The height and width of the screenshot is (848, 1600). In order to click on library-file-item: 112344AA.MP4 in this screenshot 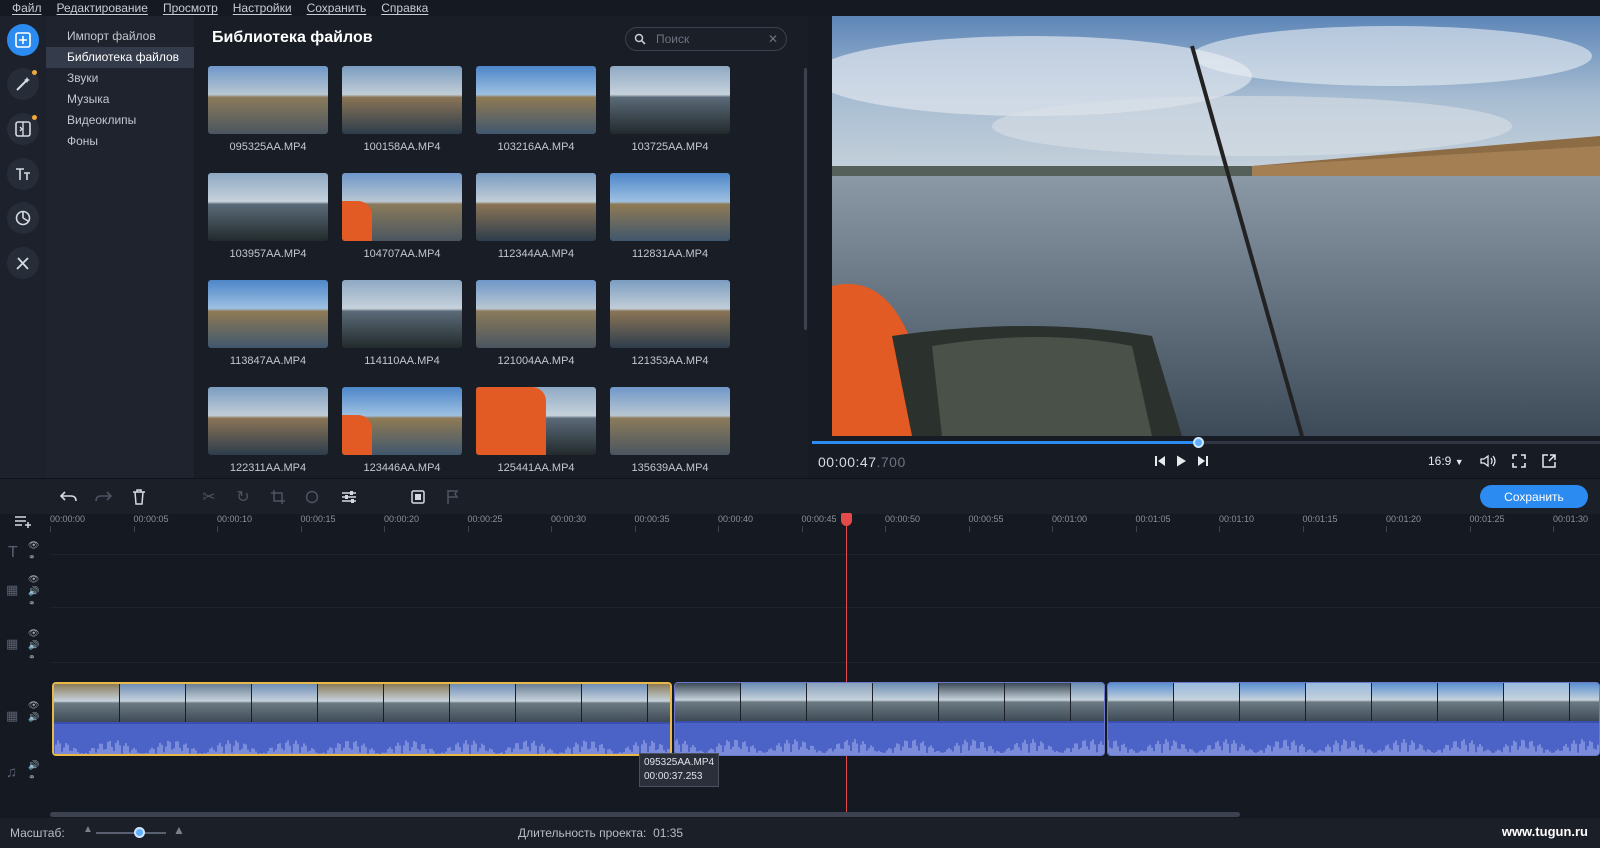, I will do `click(536, 216)`.